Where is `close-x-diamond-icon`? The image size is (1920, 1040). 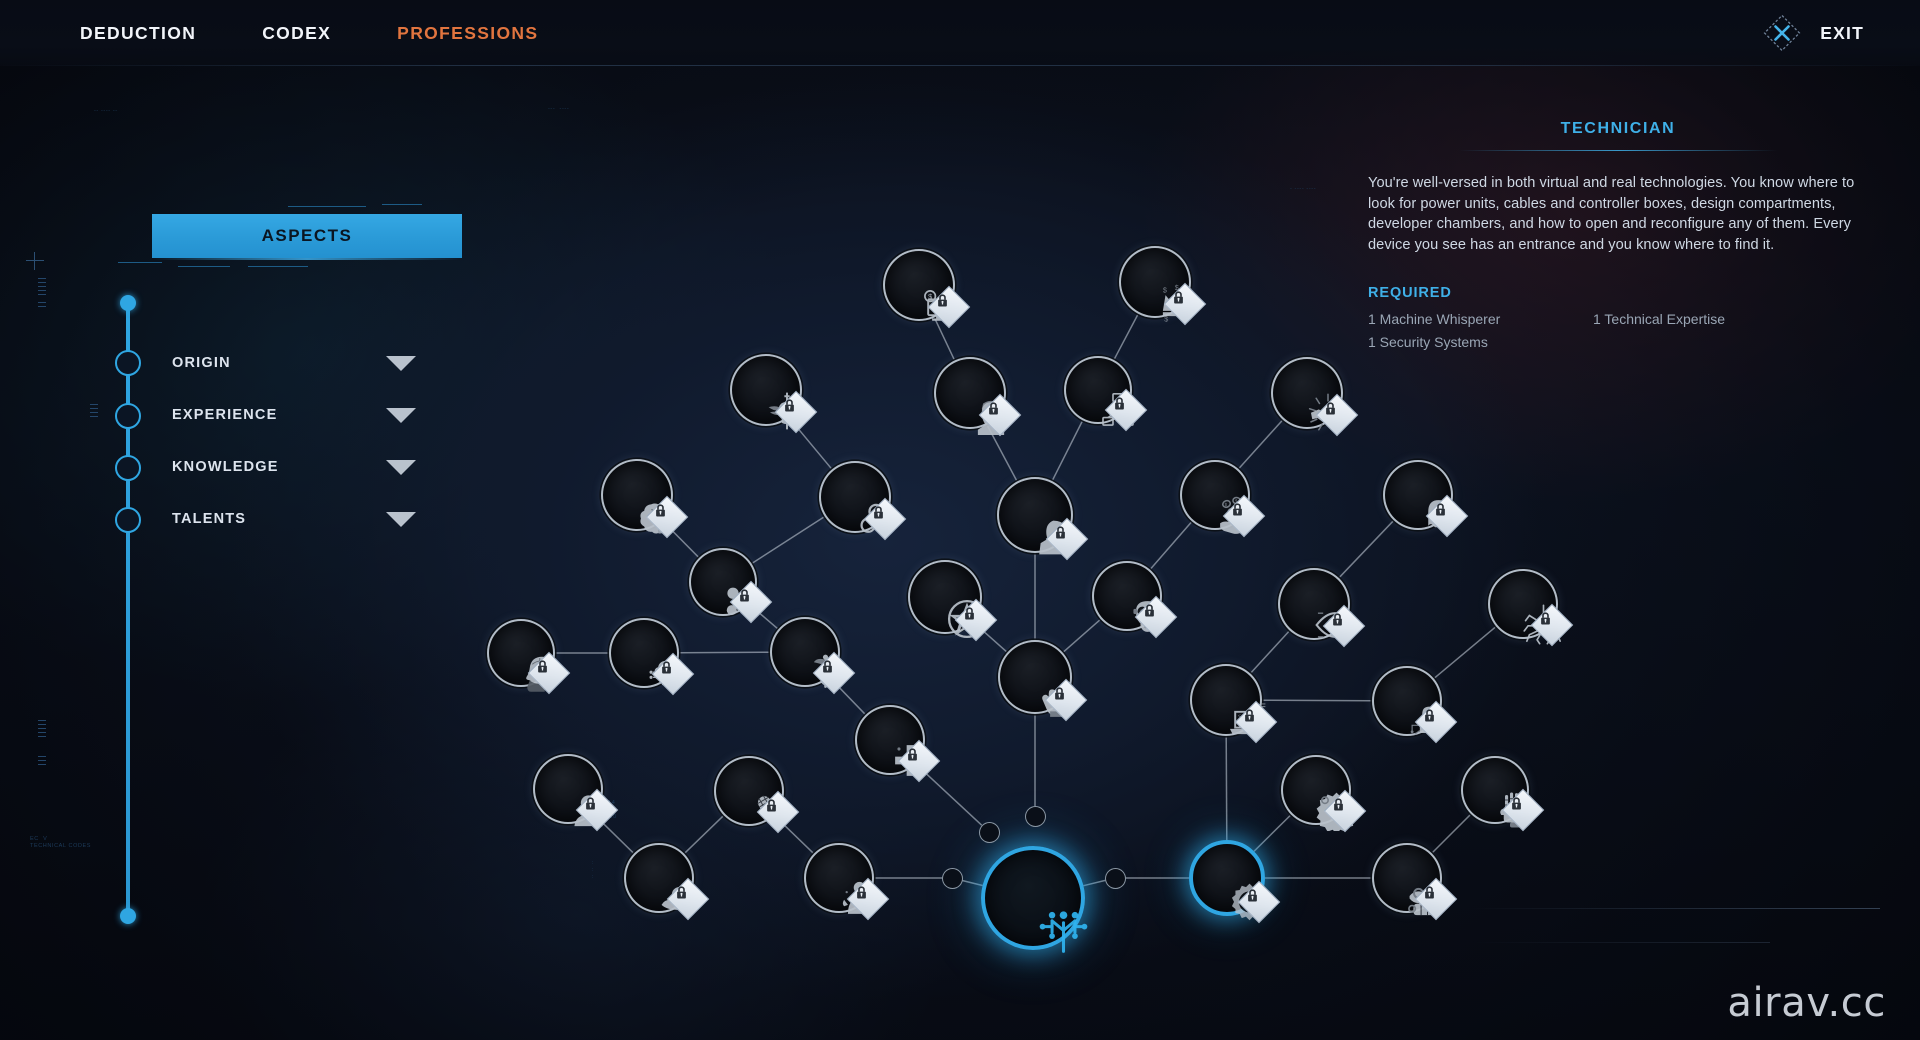
close-x-diamond-icon is located at coordinates (1782, 33).